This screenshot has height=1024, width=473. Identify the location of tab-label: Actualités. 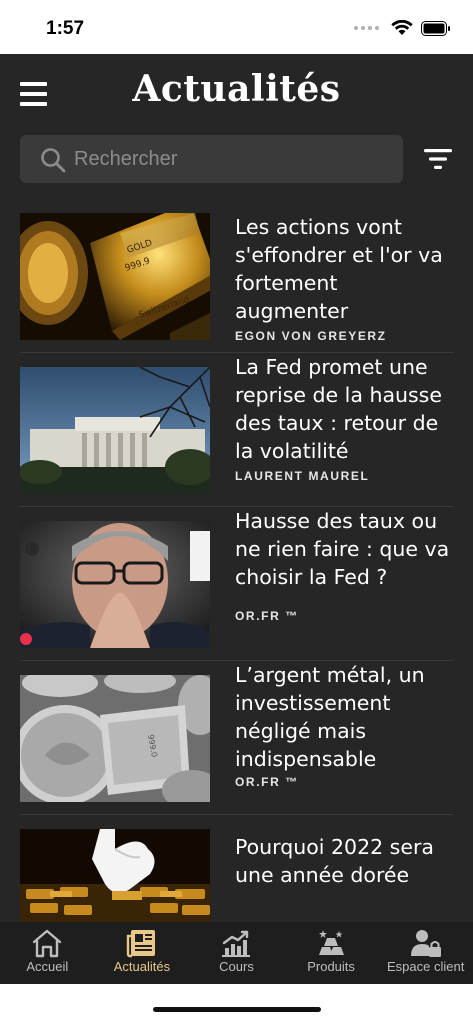
(142, 966).